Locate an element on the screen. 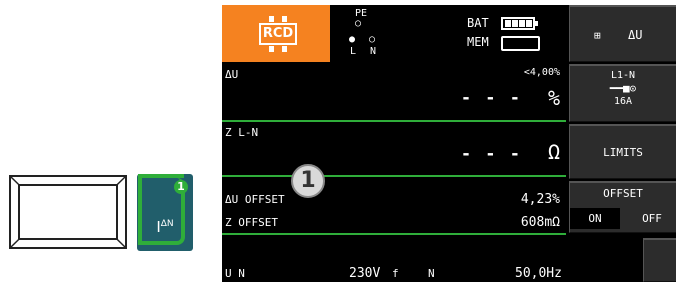 The width and height of the screenshot is (677, 282). offset-label: OFFSET is located at coordinates (623, 193).